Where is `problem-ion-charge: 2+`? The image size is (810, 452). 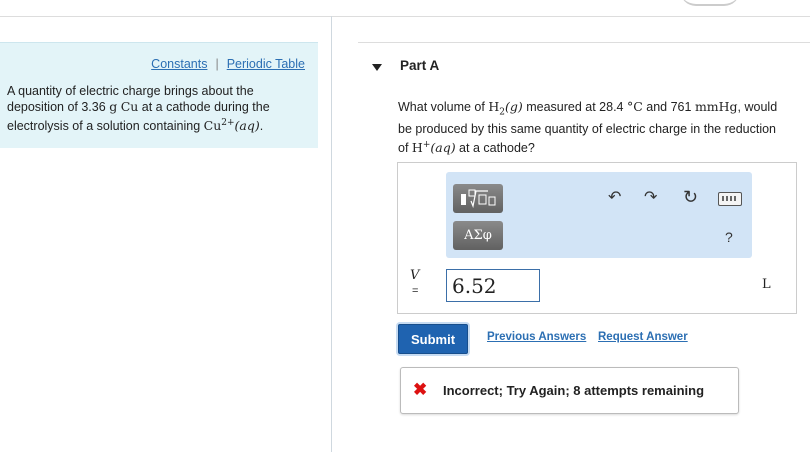
problem-ion-charge: 2+ is located at coordinates (228, 123).